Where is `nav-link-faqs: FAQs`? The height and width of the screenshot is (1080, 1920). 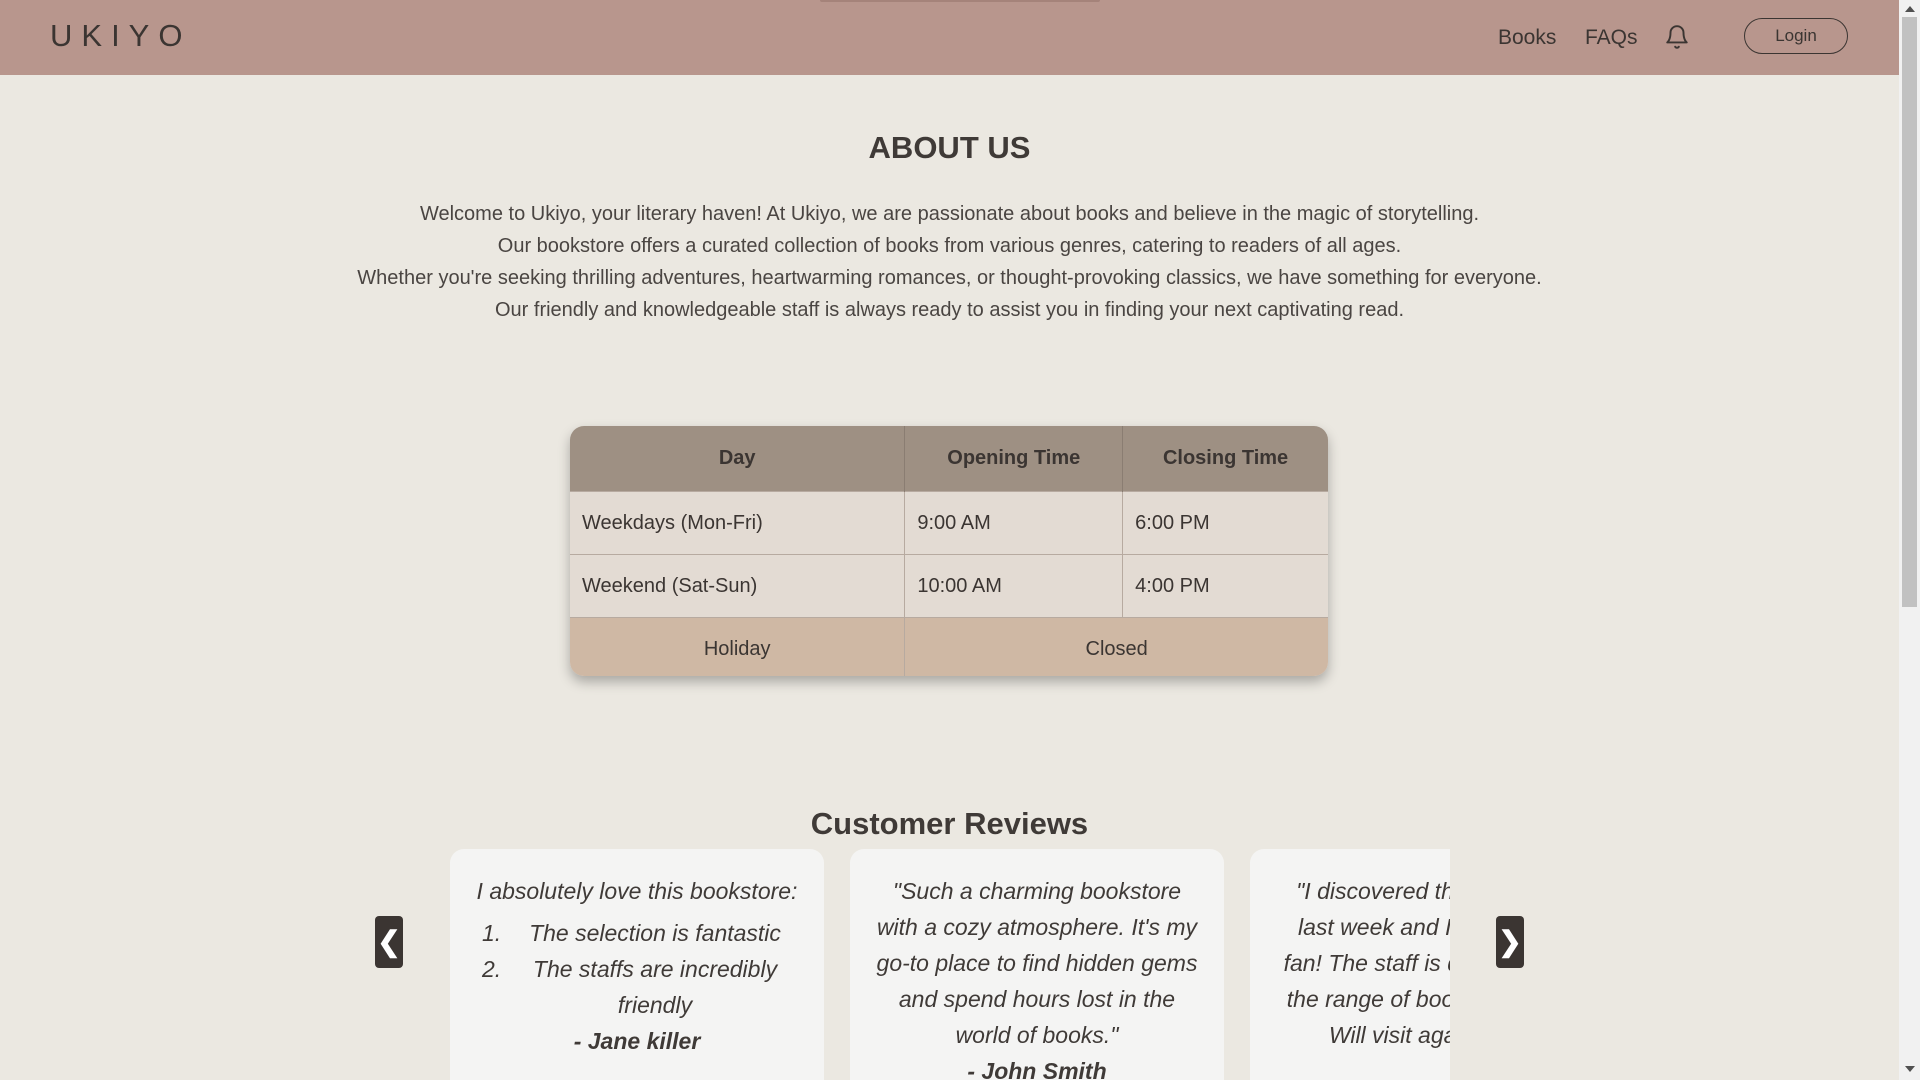
nav-link-faqs: FAQs is located at coordinates (1611, 38).